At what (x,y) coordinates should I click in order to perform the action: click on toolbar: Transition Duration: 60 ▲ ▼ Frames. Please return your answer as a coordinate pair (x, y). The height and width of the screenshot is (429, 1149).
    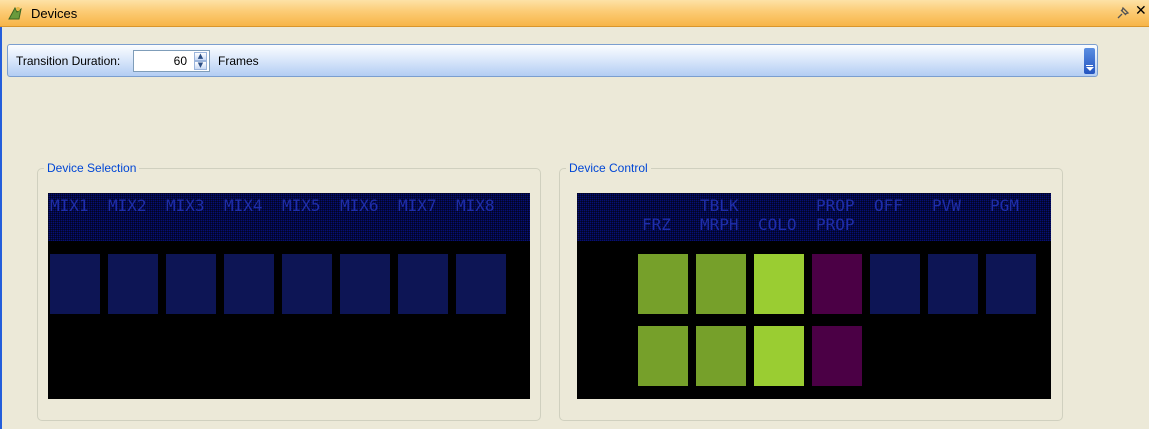
    Looking at the image, I should click on (552, 60).